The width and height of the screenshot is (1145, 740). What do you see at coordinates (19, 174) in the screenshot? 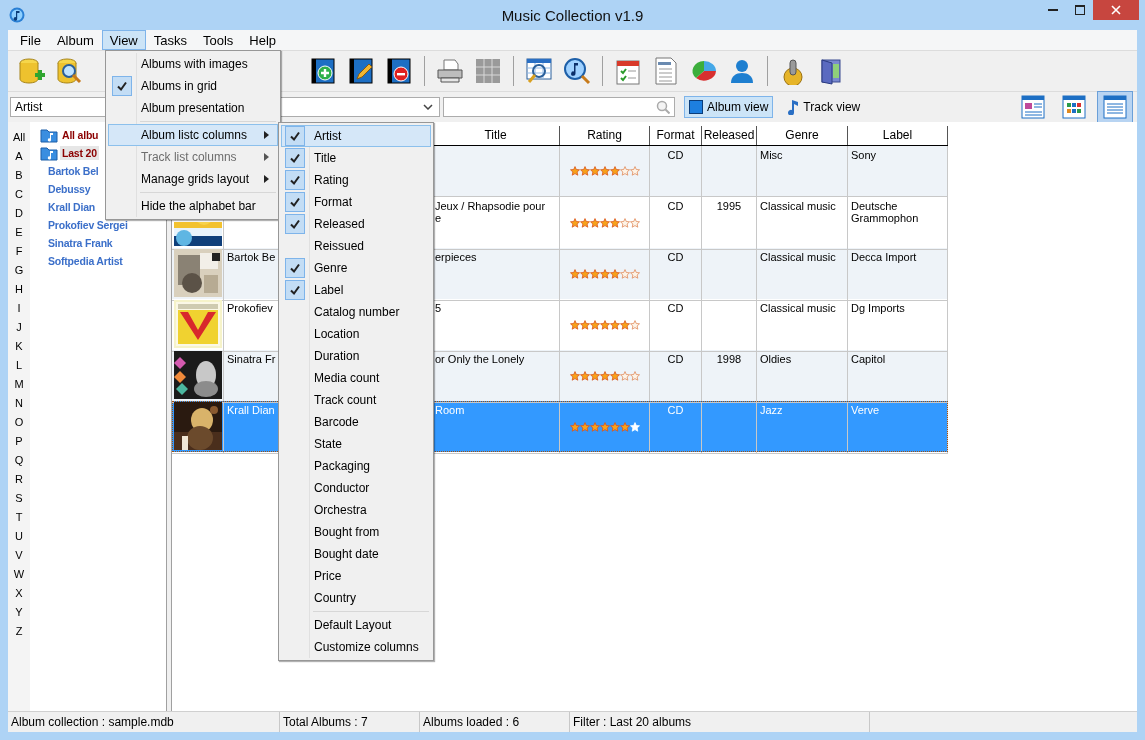
I see `letter-link: B` at bounding box center [19, 174].